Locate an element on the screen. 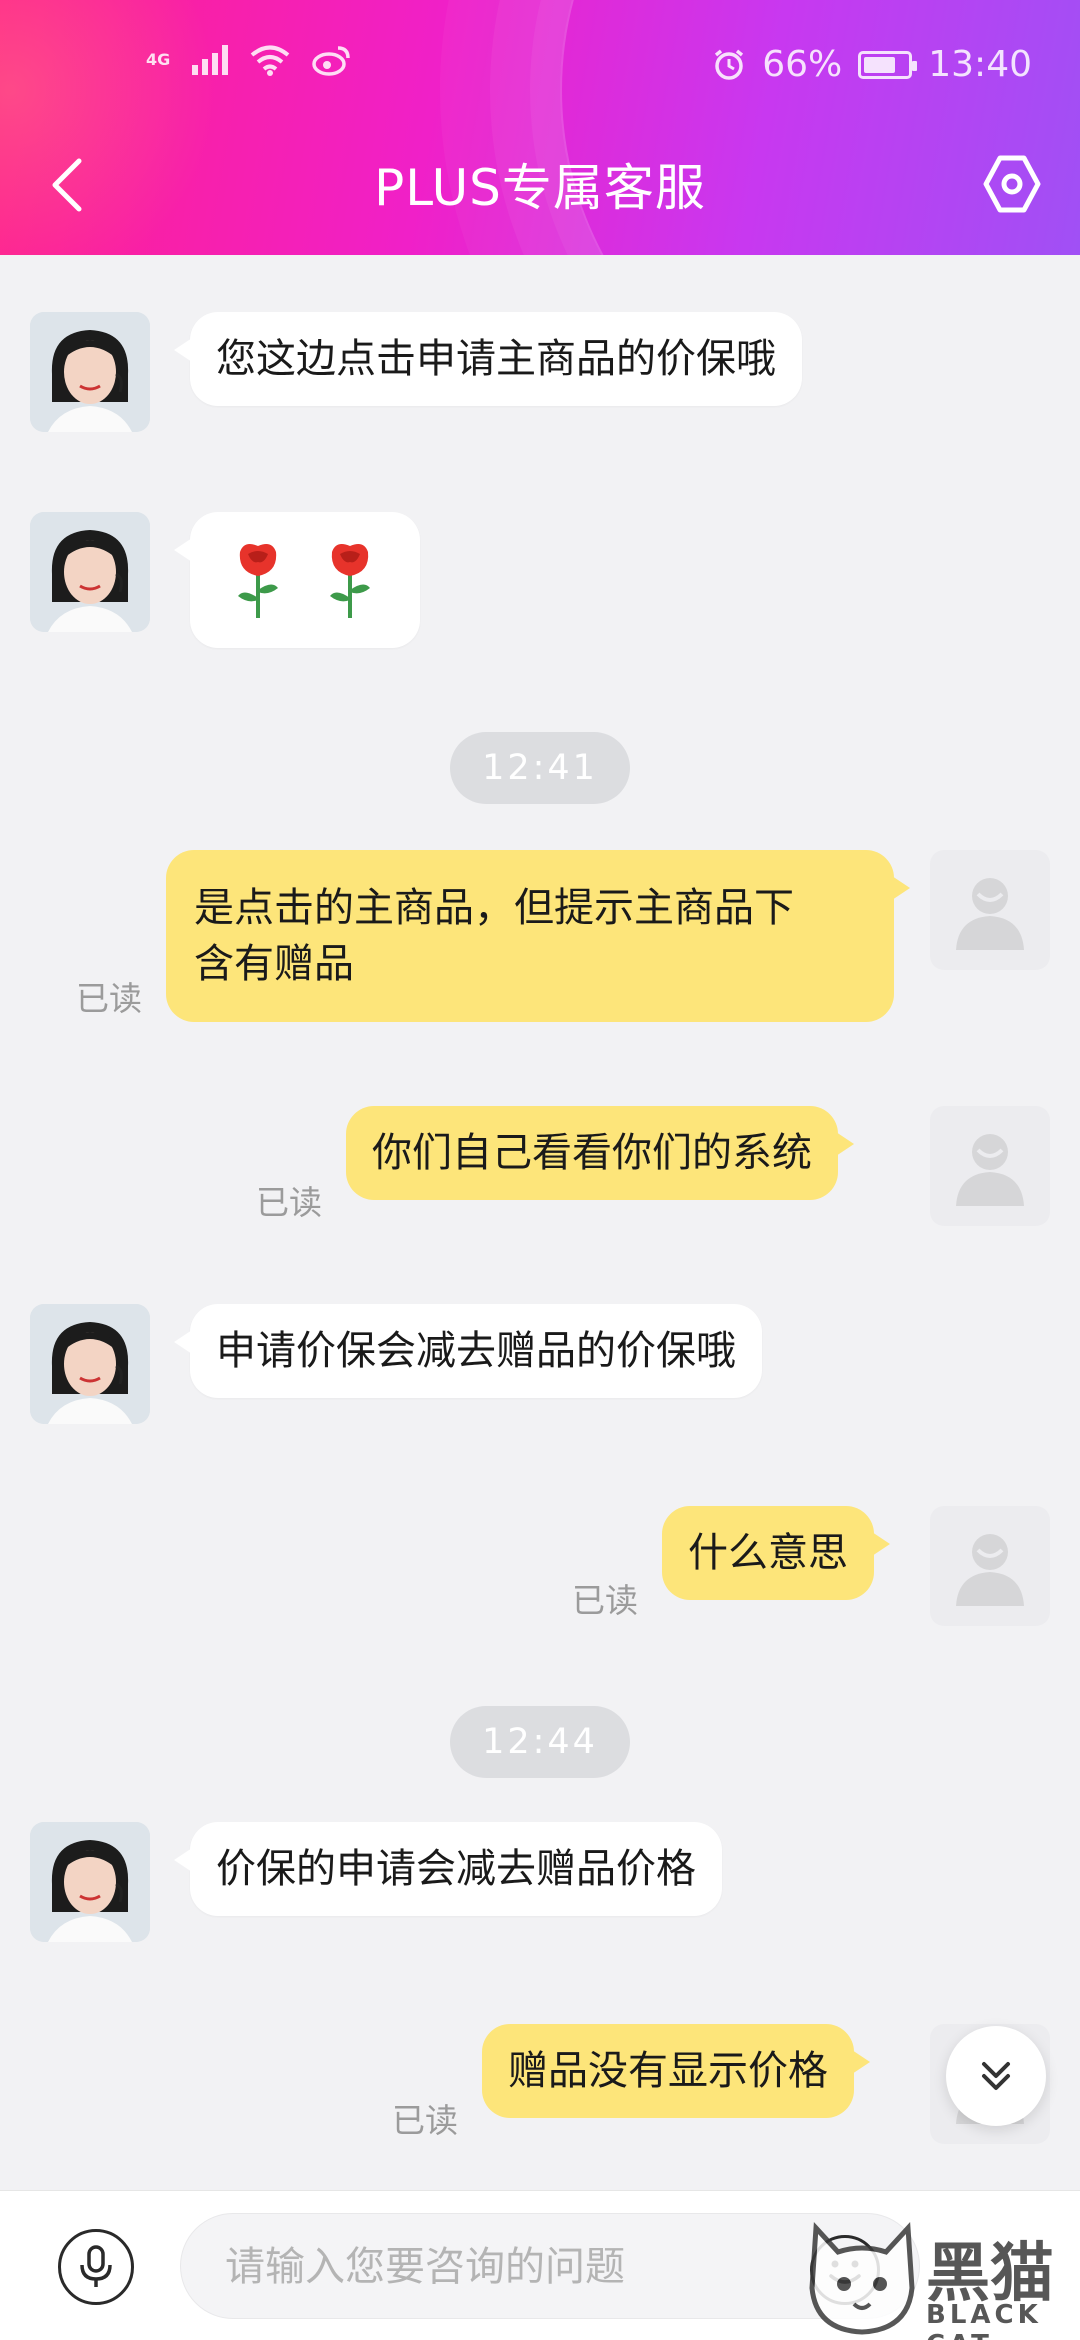  status-left: 4G is located at coordinates (249, 60).